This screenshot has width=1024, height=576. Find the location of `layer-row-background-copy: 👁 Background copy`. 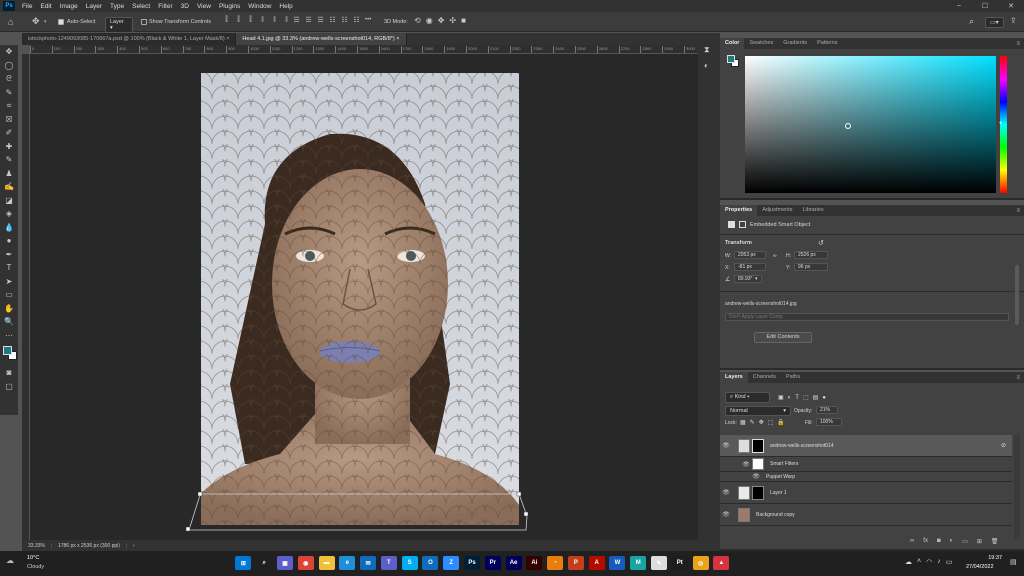

layer-row-background-copy: 👁 Background copy is located at coordinates (866, 515).